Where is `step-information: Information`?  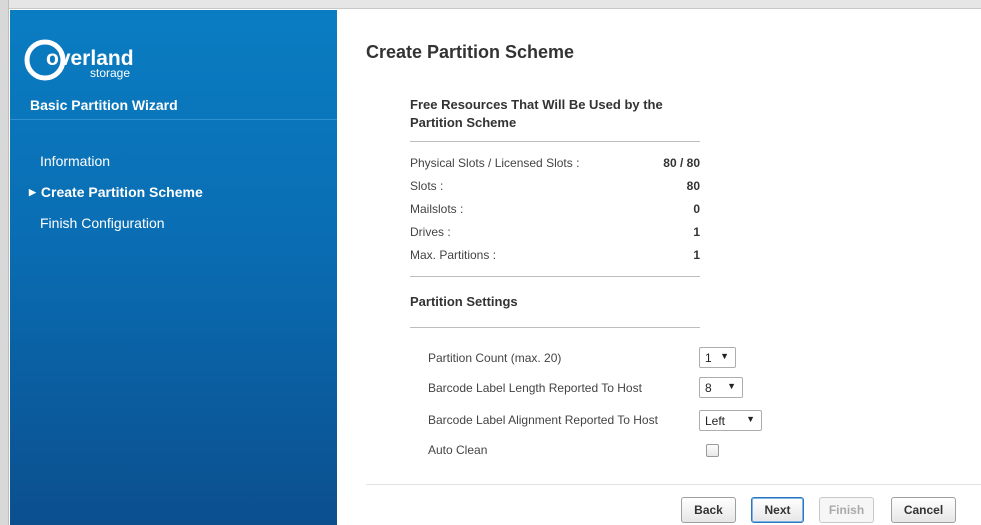
step-information: Information is located at coordinates (75, 161).